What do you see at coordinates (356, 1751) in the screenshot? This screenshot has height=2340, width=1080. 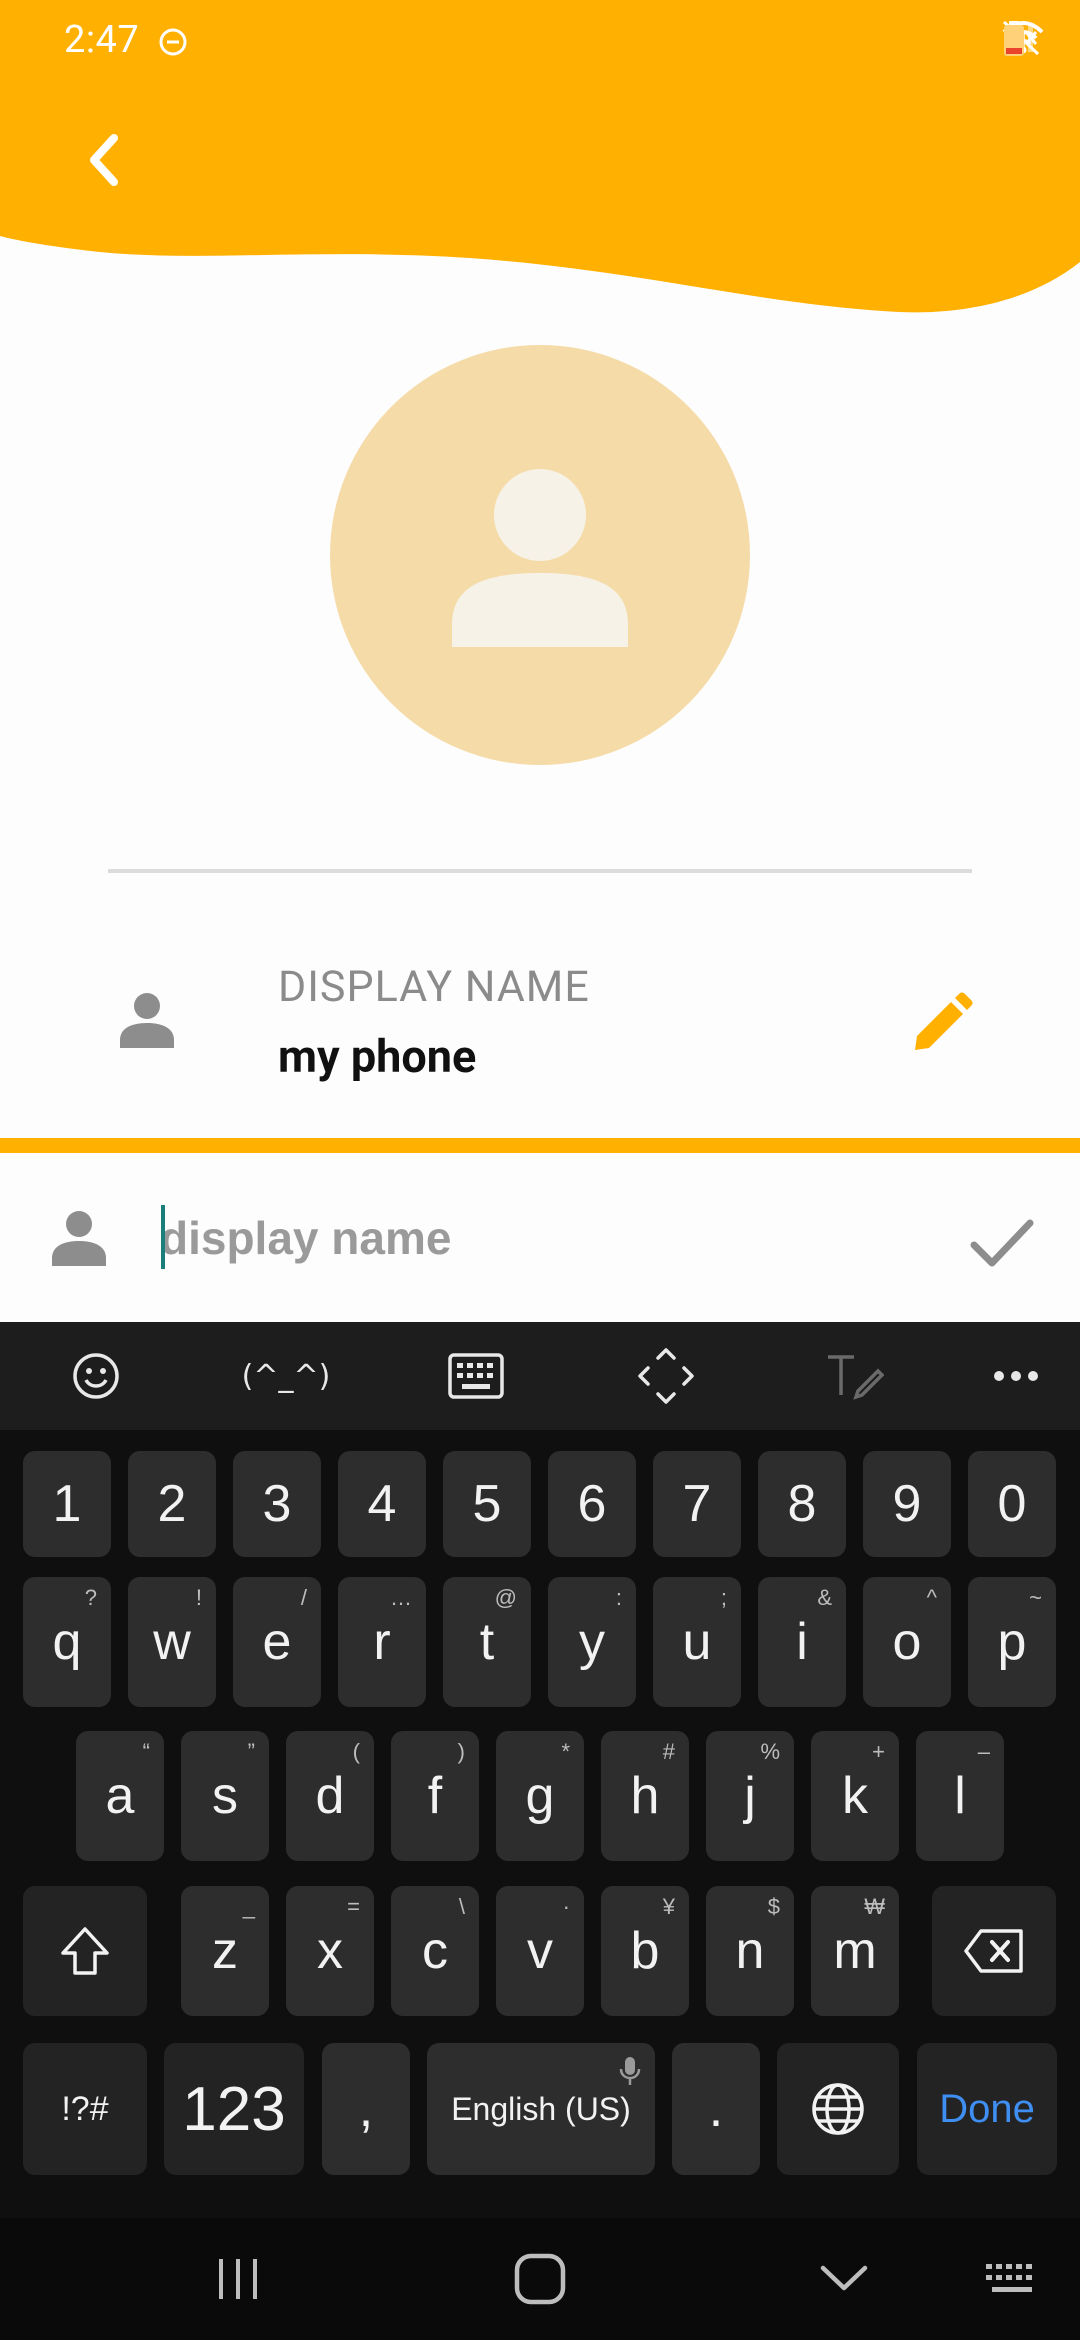 I see `key-hint: (` at bounding box center [356, 1751].